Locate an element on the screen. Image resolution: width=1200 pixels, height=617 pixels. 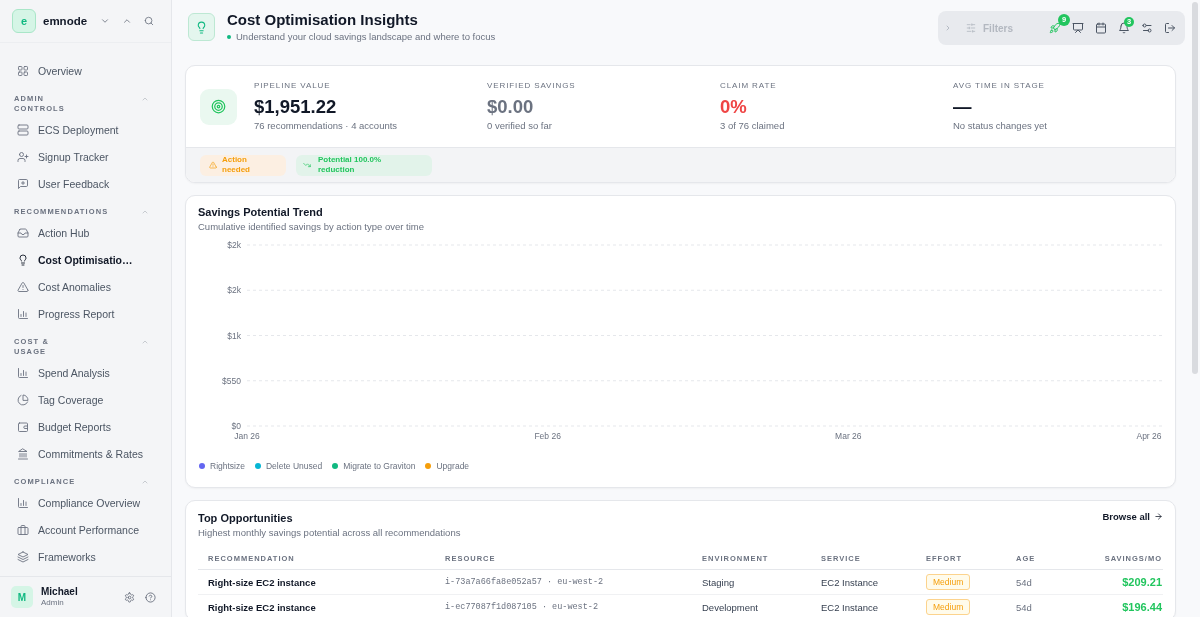
table-cell: i-73a7a66fa8e052a57 · eu-west-2 is located at coordinates (563, 582).